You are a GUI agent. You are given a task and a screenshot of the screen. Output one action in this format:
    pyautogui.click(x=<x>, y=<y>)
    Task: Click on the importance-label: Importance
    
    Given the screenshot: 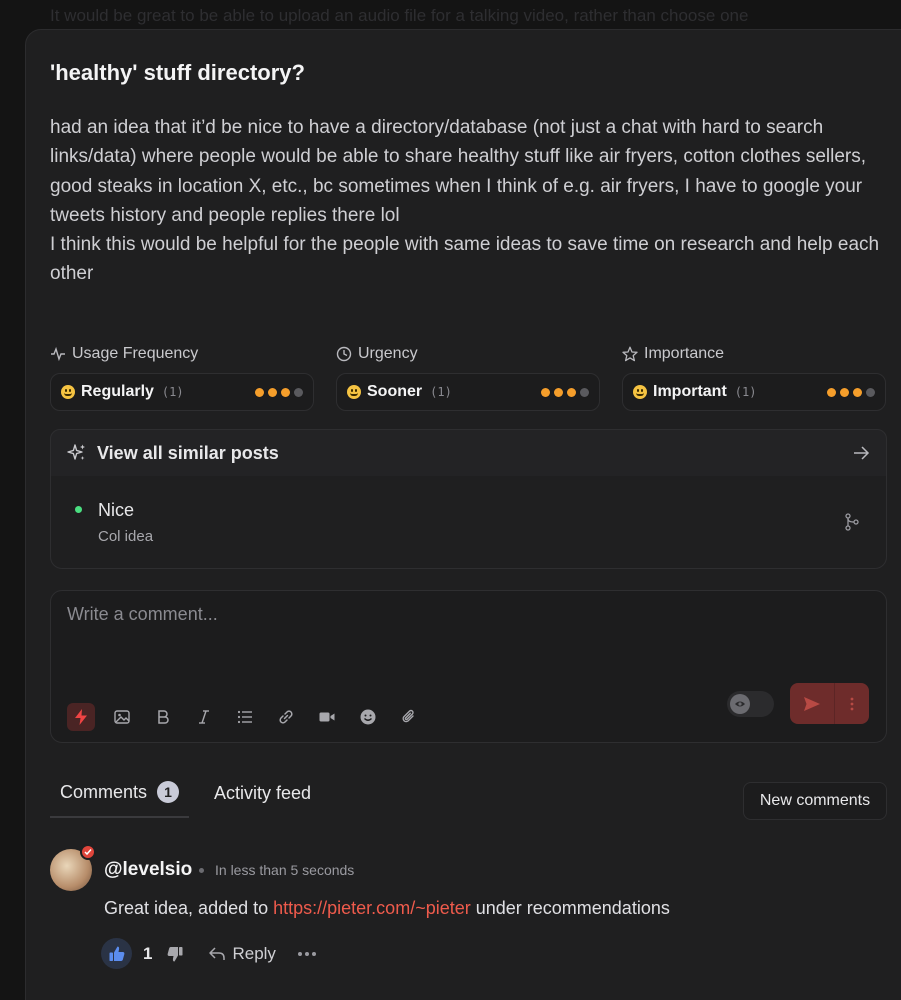 What is the action you would take?
    pyautogui.click(x=673, y=354)
    